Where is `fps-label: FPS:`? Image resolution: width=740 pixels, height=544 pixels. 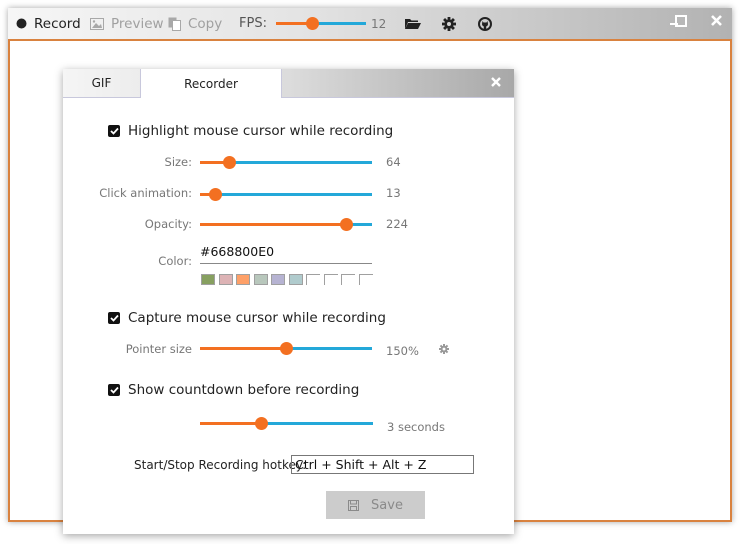 fps-label: FPS: is located at coordinates (253, 23).